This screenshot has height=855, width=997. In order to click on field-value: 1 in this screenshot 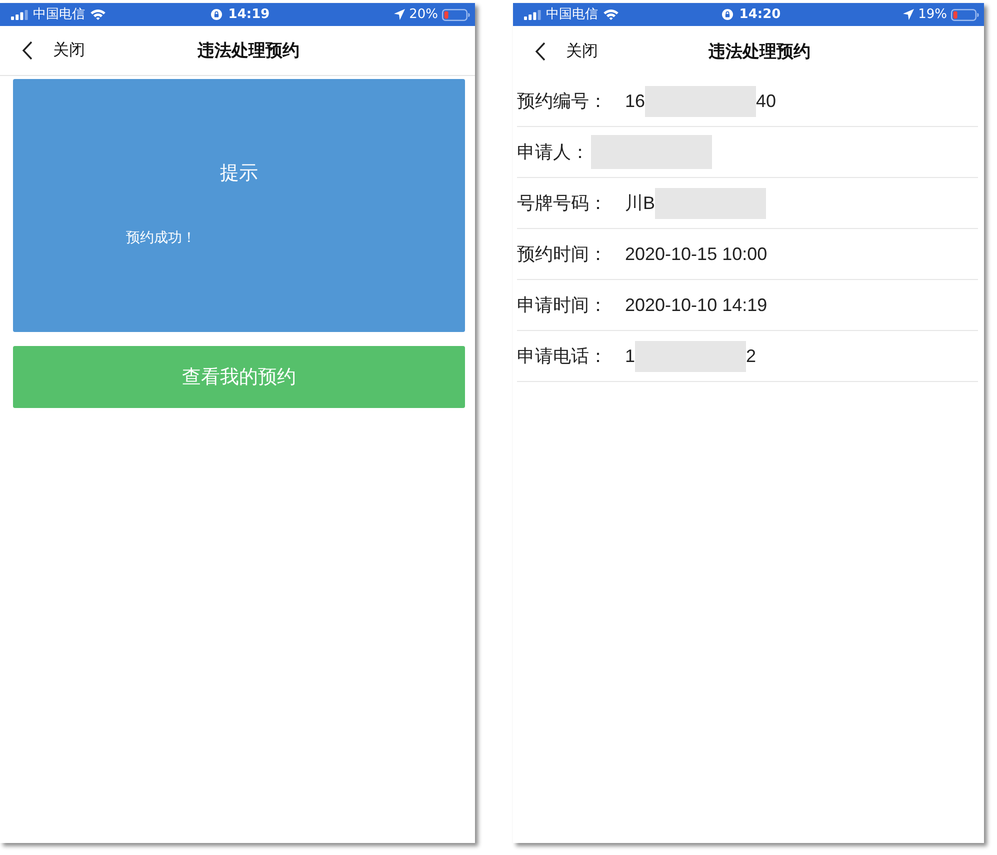, I will do `click(630, 356)`.